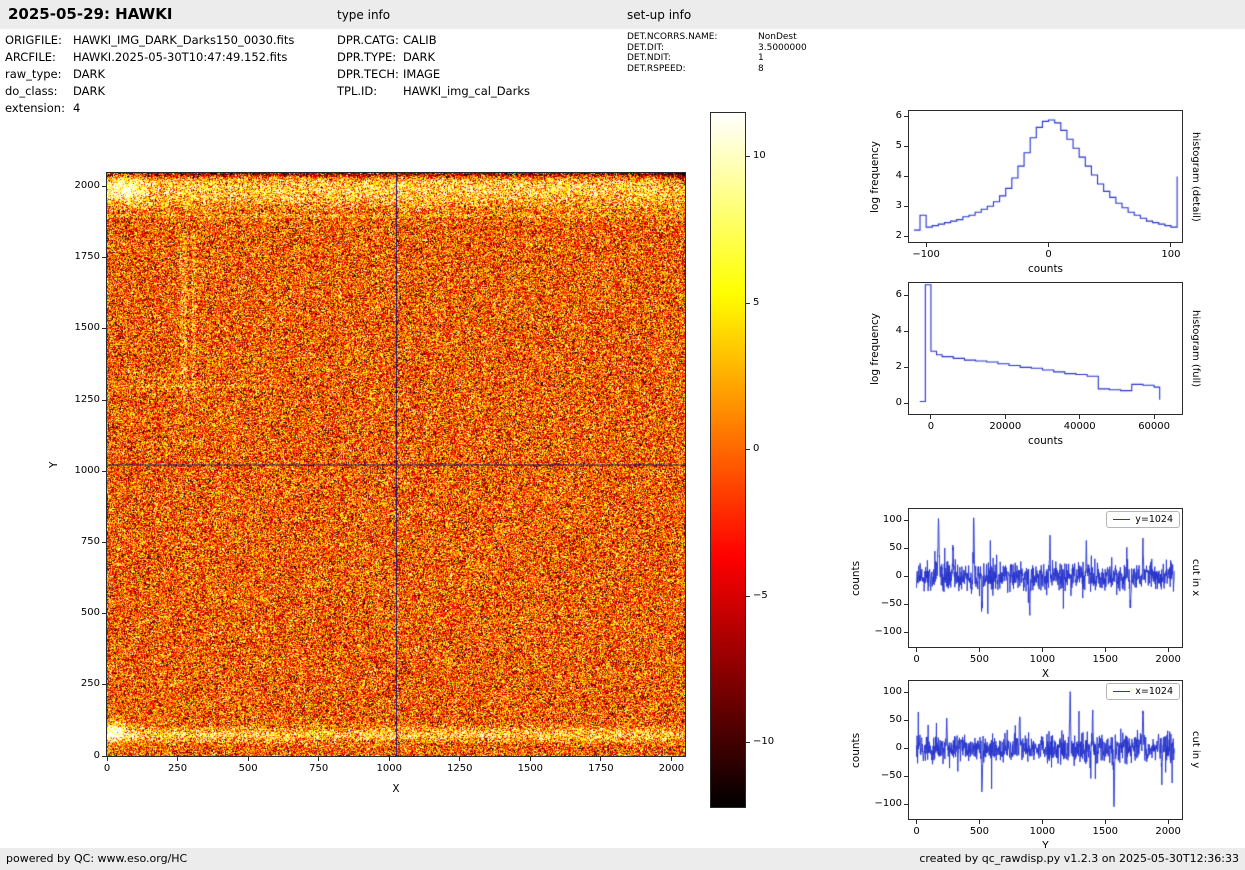 This screenshot has width=1245, height=870. I want to click on meta-label: DET.DIT:, so click(646, 47).